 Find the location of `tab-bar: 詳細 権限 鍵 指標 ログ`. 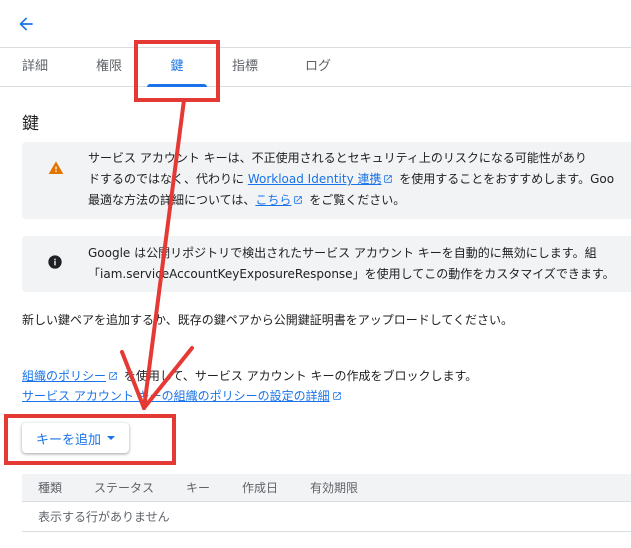

tab-bar: 詳細 権限 鍵 指標 ログ is located at coordinates (315, 67).